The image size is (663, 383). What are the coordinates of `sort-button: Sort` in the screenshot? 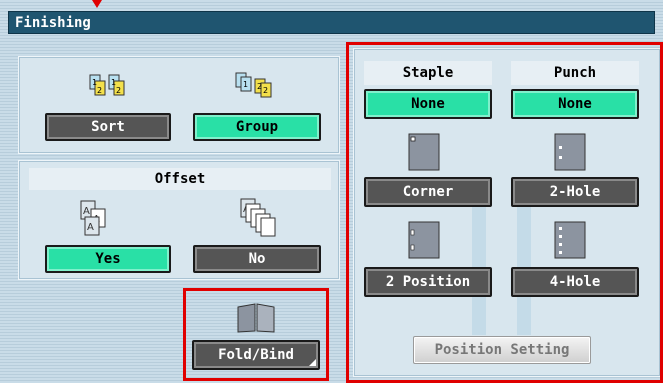 It's located at (108, 127).